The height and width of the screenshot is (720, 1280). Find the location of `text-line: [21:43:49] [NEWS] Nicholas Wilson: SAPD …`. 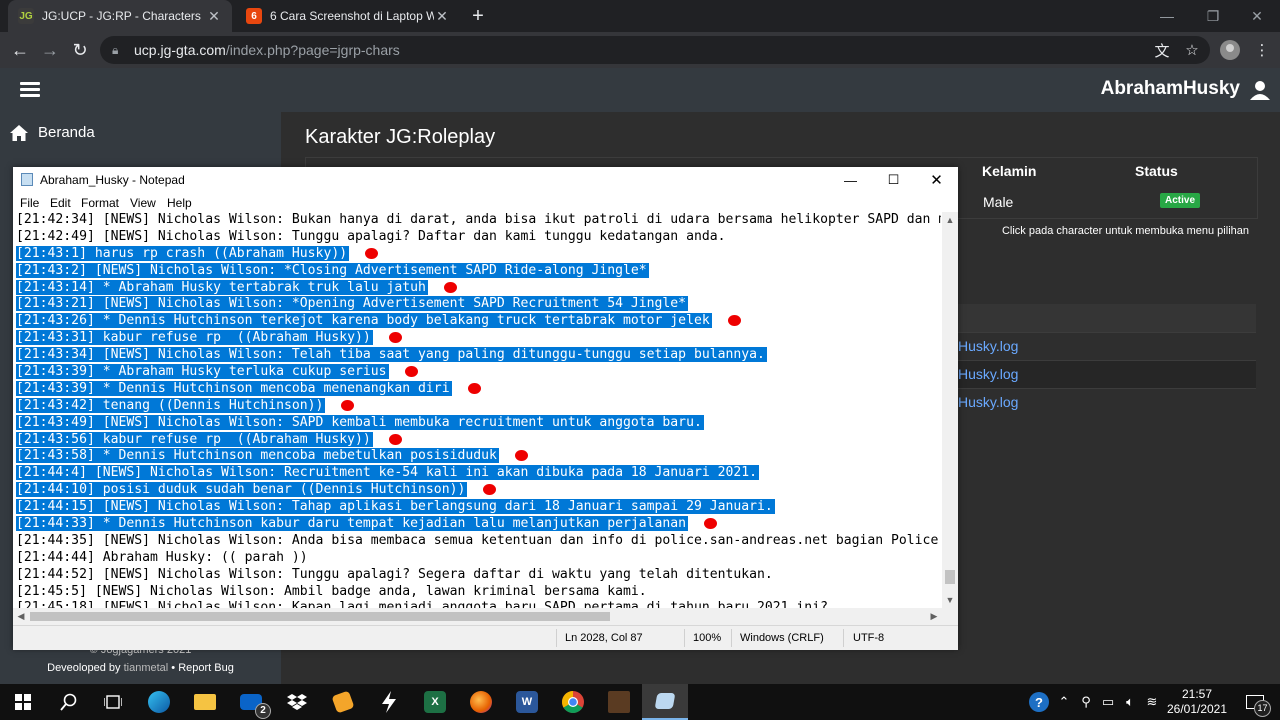

text-line: [21:43:49] [NEWS] Nicholas Wilson: SAPD … is located at coordinates (478, 423).